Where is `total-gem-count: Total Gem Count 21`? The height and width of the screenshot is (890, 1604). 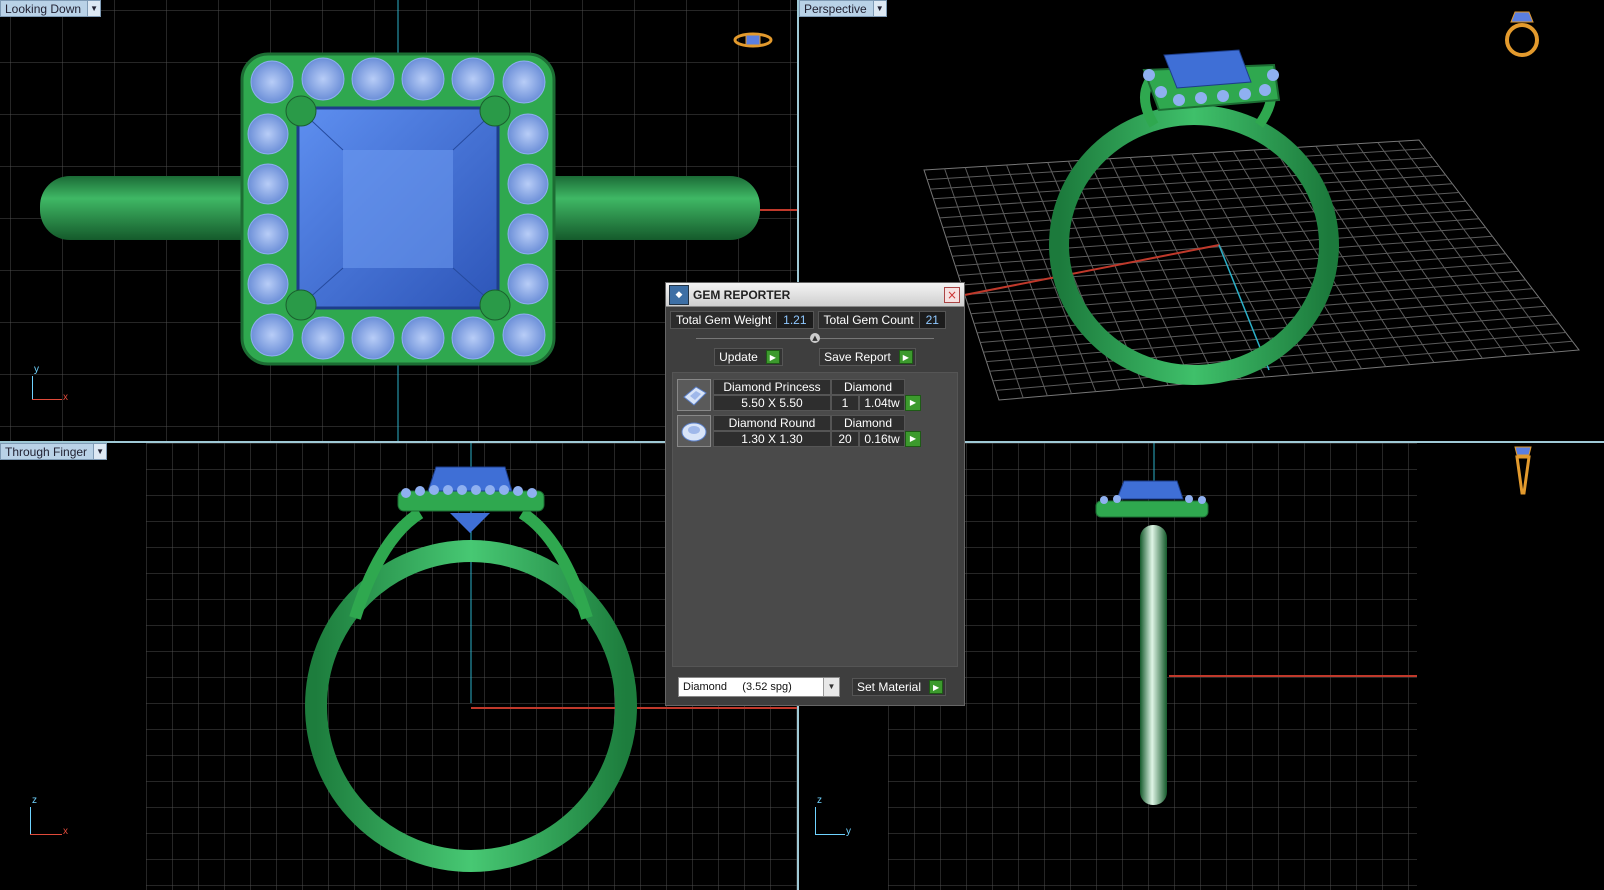
total-gem-count: Total Gem Count 21 is located at coordinates (881, 320).